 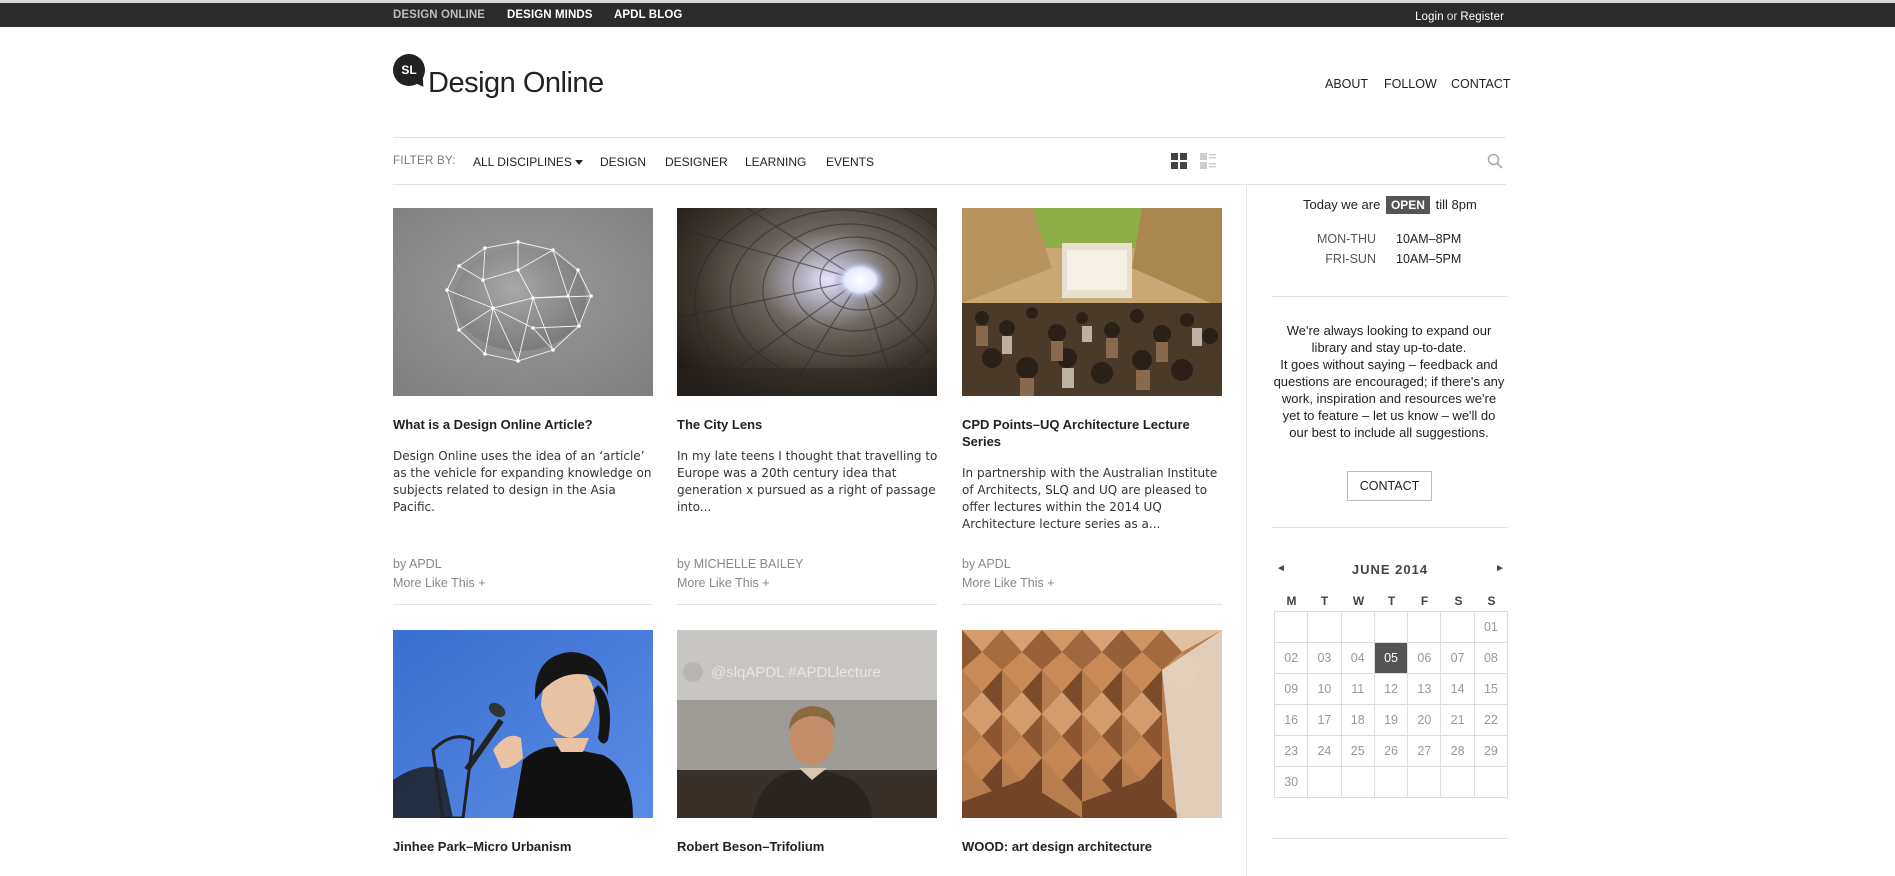 I want to click on calendar-week-row: 16 17 18 19 20 21 22, so click(x=1391, y=720).